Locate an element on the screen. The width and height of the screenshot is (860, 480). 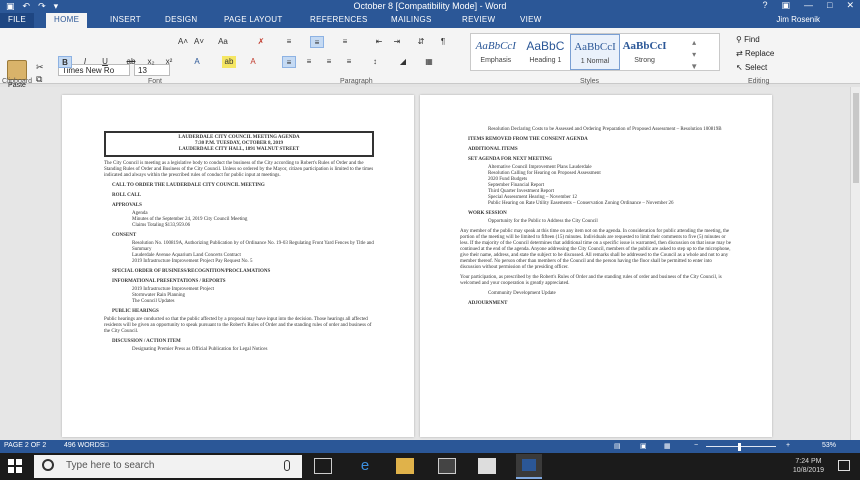
ribbon-group-labels: Clipboard Font Paragraph Styles Editing is located at coordinates (430, 82).